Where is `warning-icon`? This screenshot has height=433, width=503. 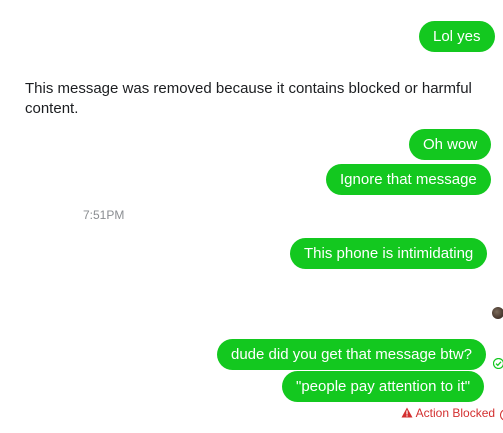 warning-icon is located at coordinates (407, 412).